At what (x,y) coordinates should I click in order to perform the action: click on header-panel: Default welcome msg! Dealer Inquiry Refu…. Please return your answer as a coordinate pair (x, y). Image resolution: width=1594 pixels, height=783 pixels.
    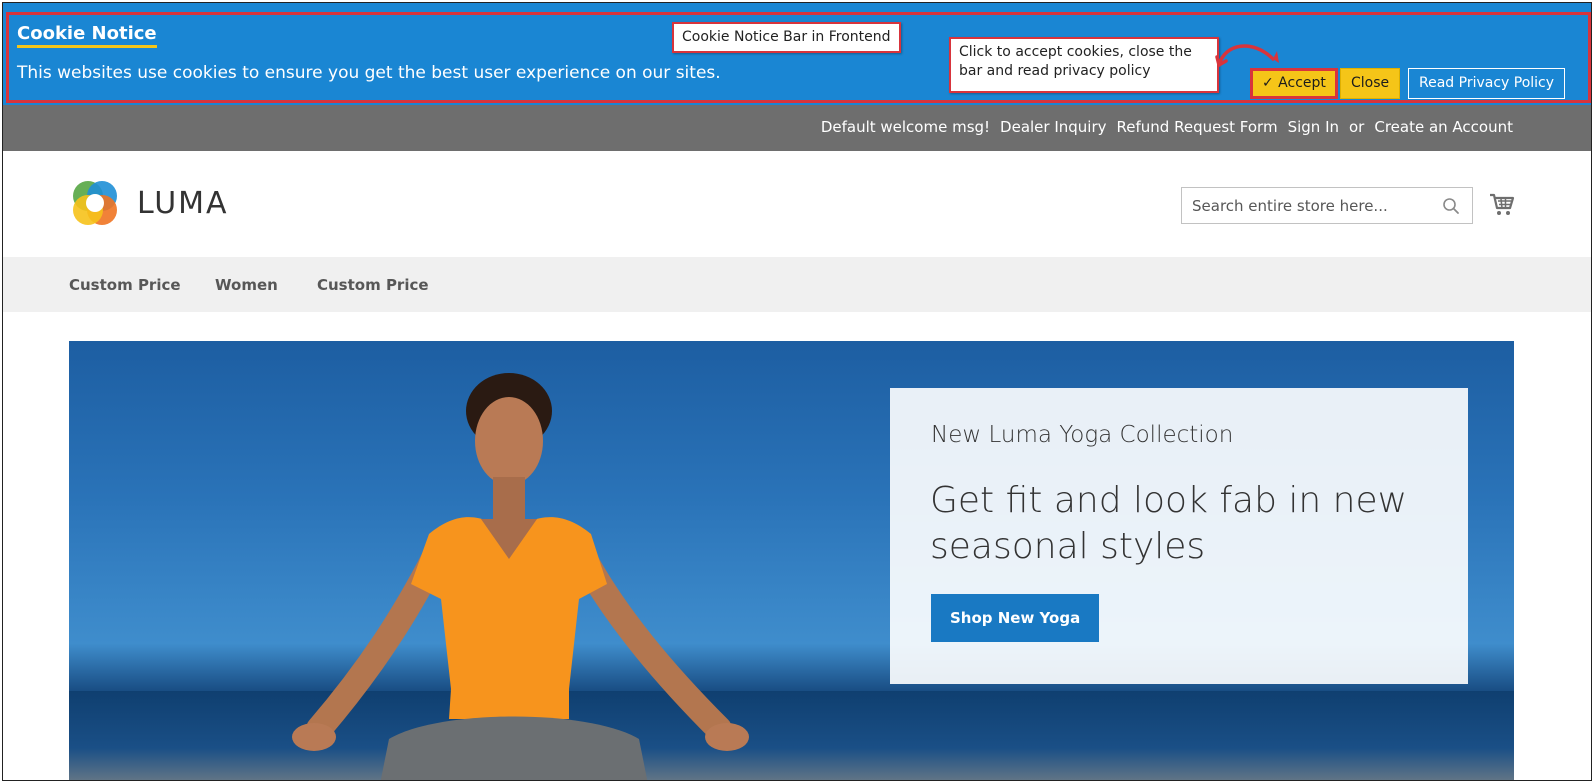
    Looking at the image, I should click on (797, 128).